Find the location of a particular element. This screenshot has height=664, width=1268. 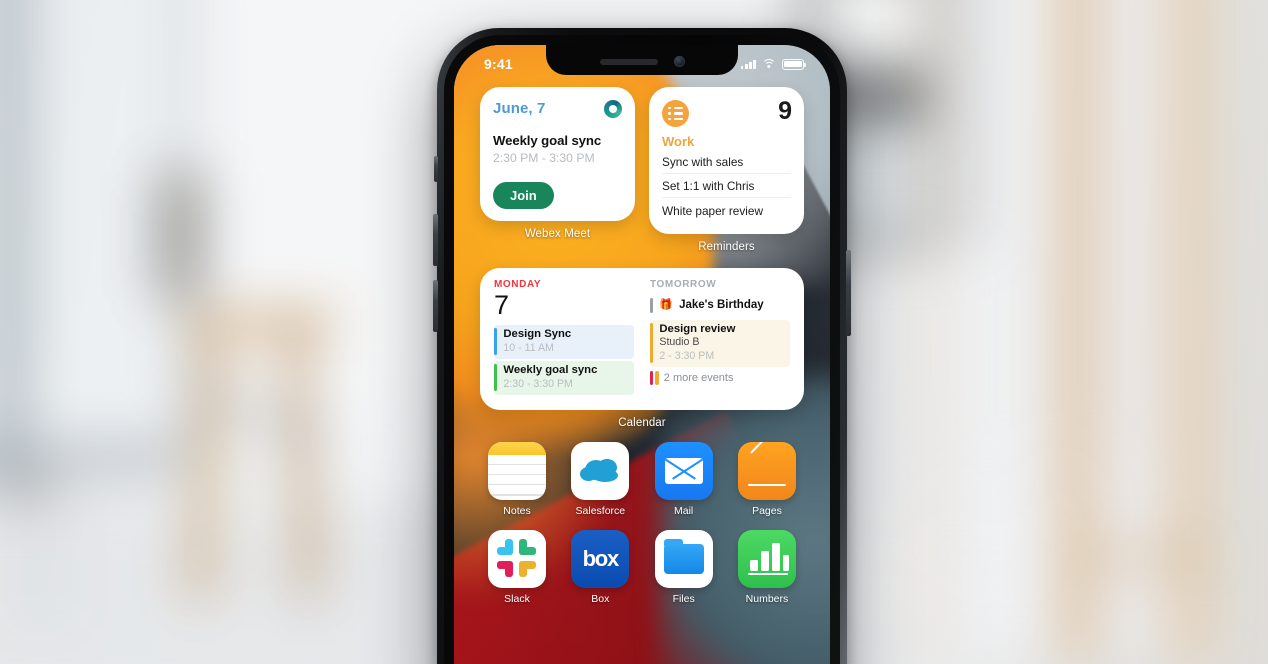

more-events-label: 2 more events is located at coordinates (698, 377).